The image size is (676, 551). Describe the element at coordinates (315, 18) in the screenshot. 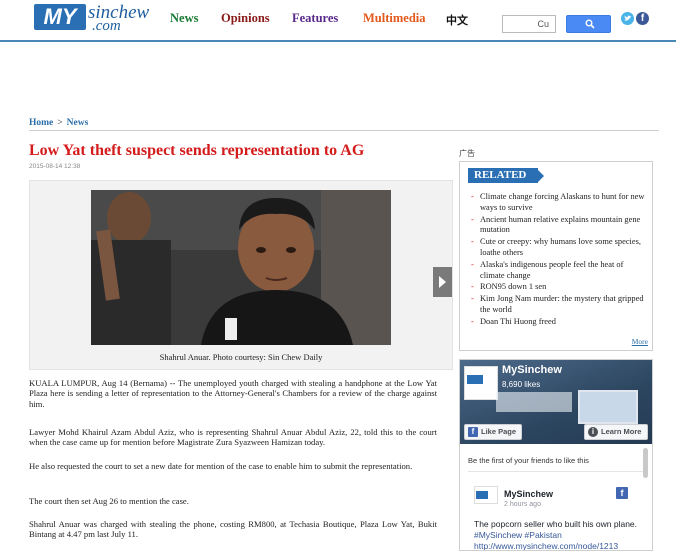

I see `nav-features: Features` at that location.